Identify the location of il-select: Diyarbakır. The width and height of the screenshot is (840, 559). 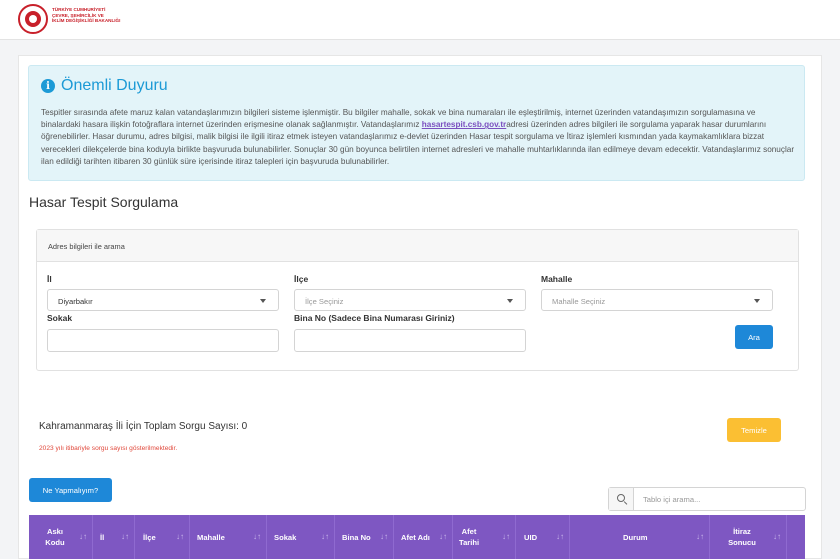
(163, 300).